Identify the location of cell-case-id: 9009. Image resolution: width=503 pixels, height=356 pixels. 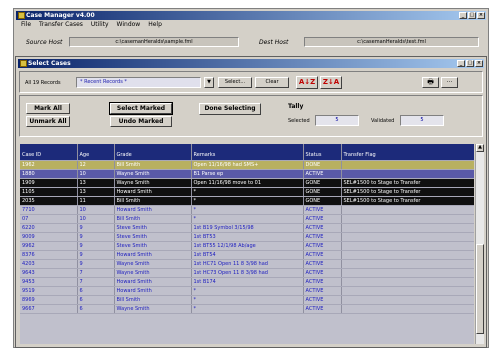
(49, 237).